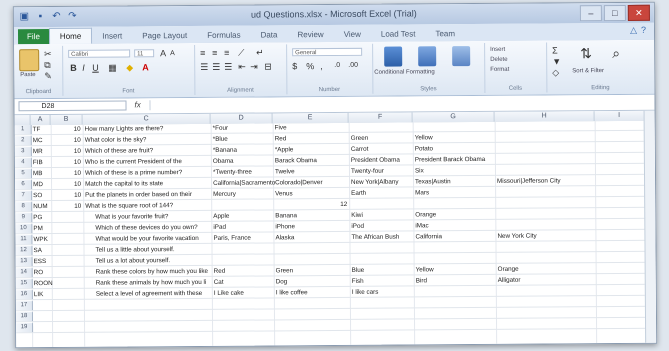 The image size is (669, 351). Describe the element at coordinates (112, 68) in the screenshot. I see `borders-icon: ▦` at that location.